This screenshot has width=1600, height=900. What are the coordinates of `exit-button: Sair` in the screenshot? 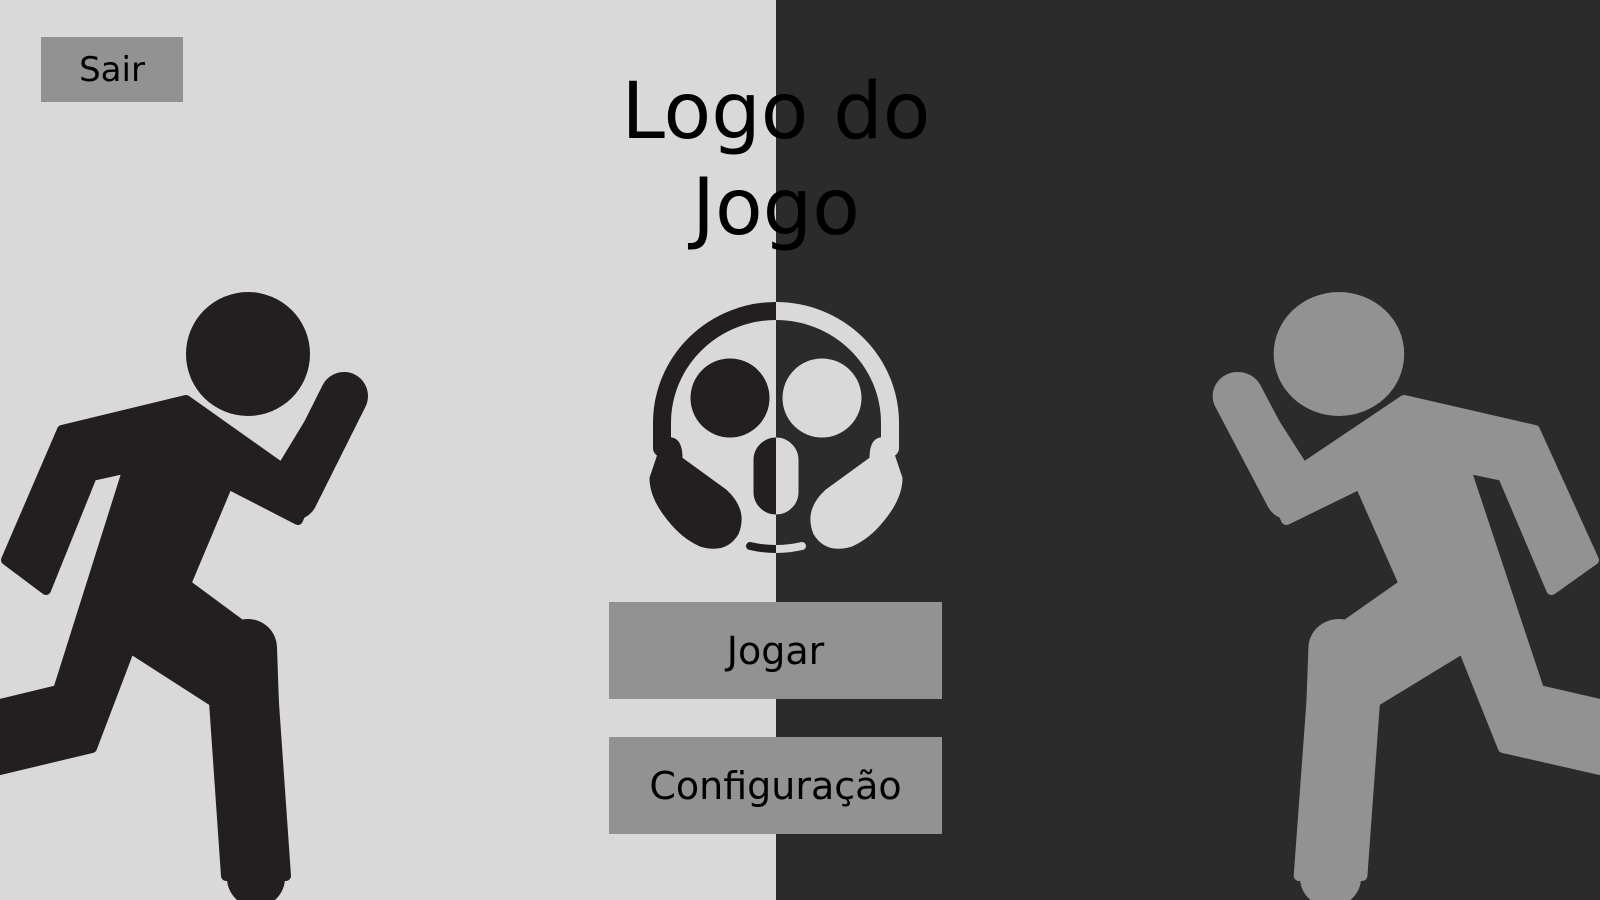 It's located at (112, 69).